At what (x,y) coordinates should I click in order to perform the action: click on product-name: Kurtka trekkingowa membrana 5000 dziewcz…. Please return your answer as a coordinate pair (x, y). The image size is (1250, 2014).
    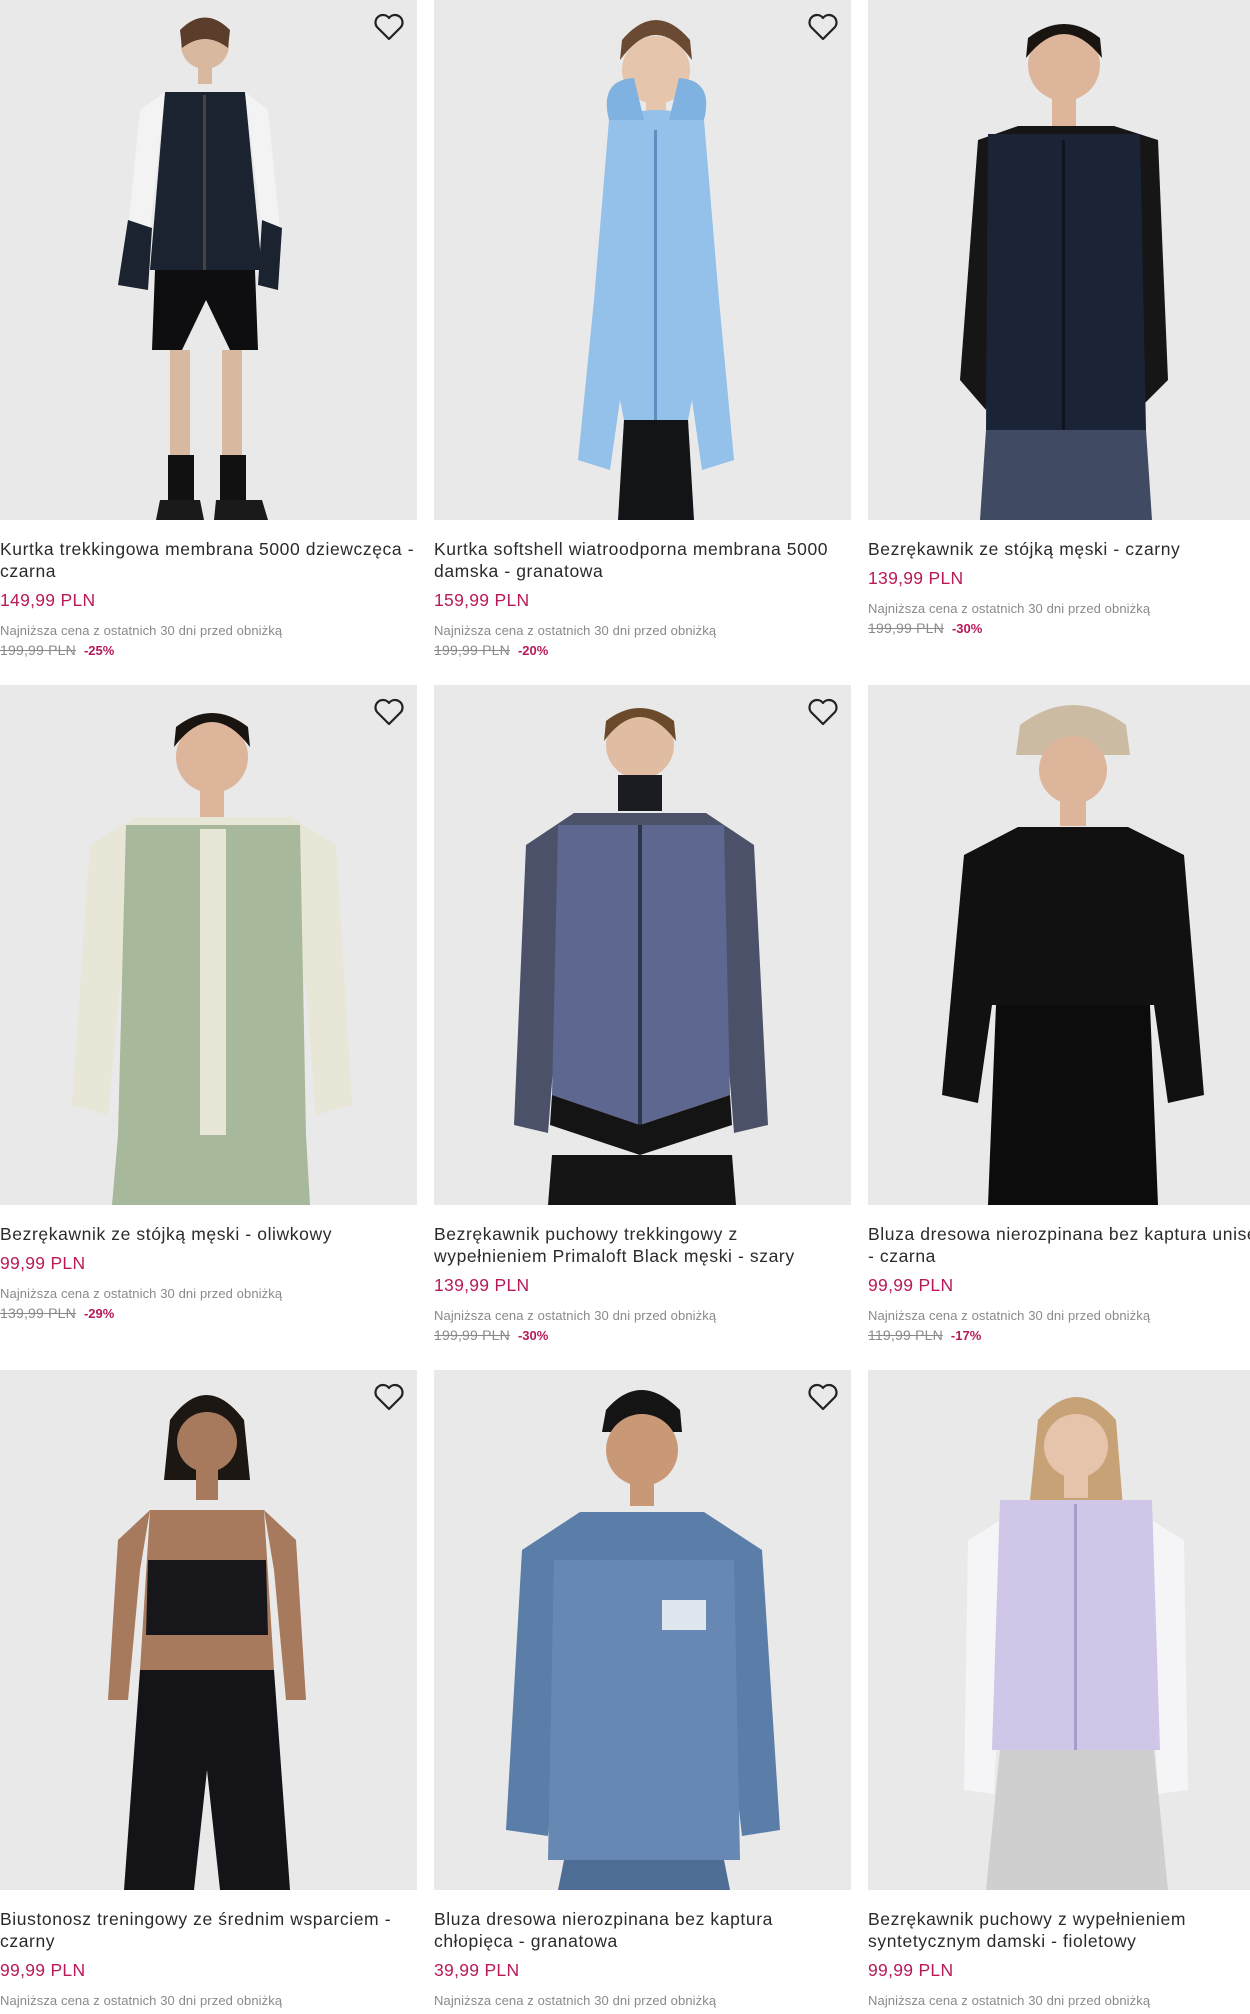
    Looking at the image, I should click on (208, 560).